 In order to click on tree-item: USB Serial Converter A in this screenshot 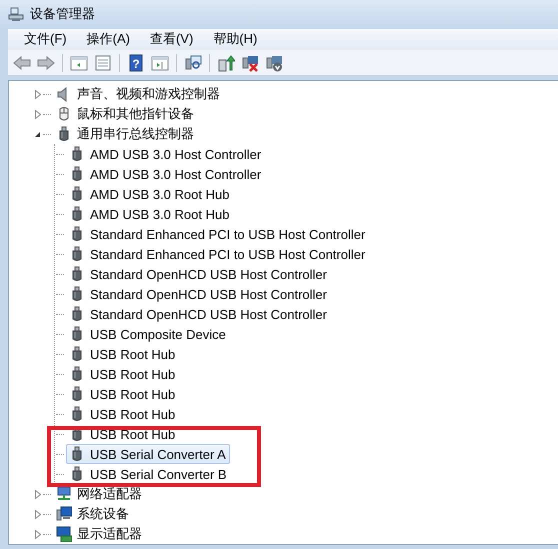, I will do `click(148, 454)`.